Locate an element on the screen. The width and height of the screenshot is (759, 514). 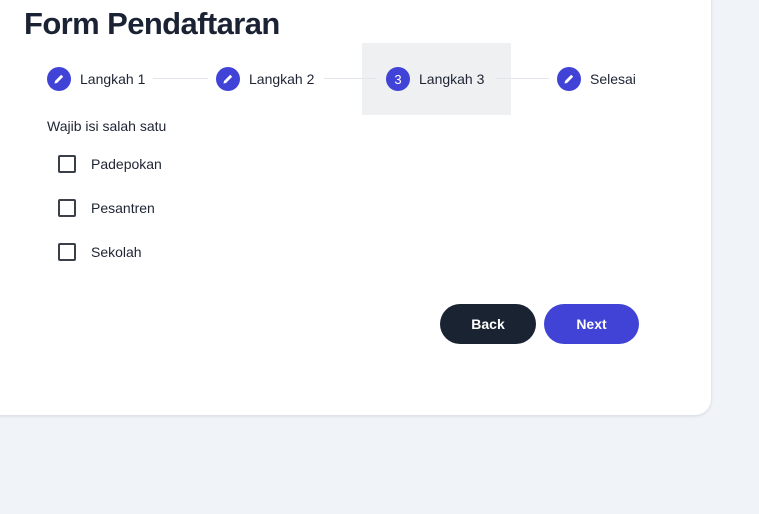
required-hint: Wajib isi salah satu is located at coordinates (107, 126).